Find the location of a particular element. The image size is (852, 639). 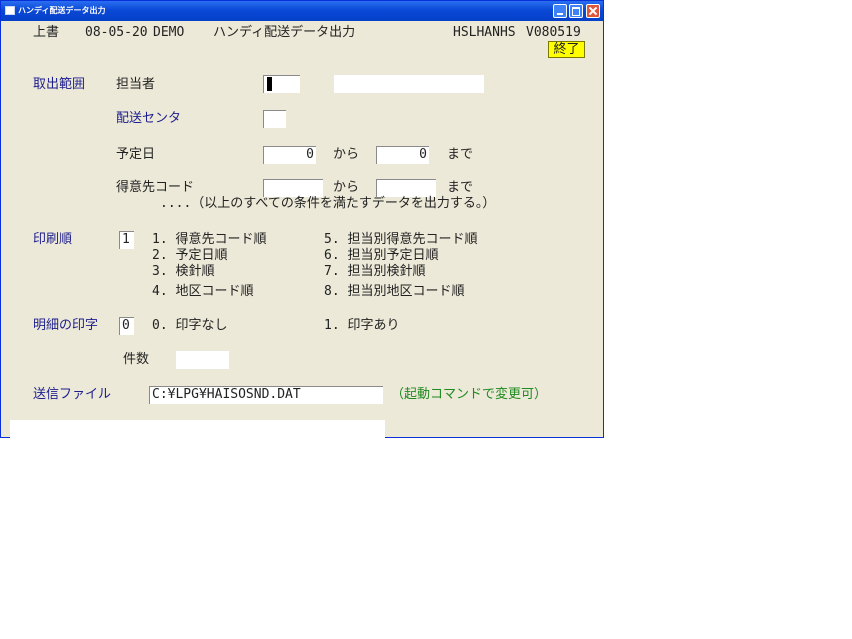

detail-print-label: 明細の印字 is located at coordinates (66, 325).